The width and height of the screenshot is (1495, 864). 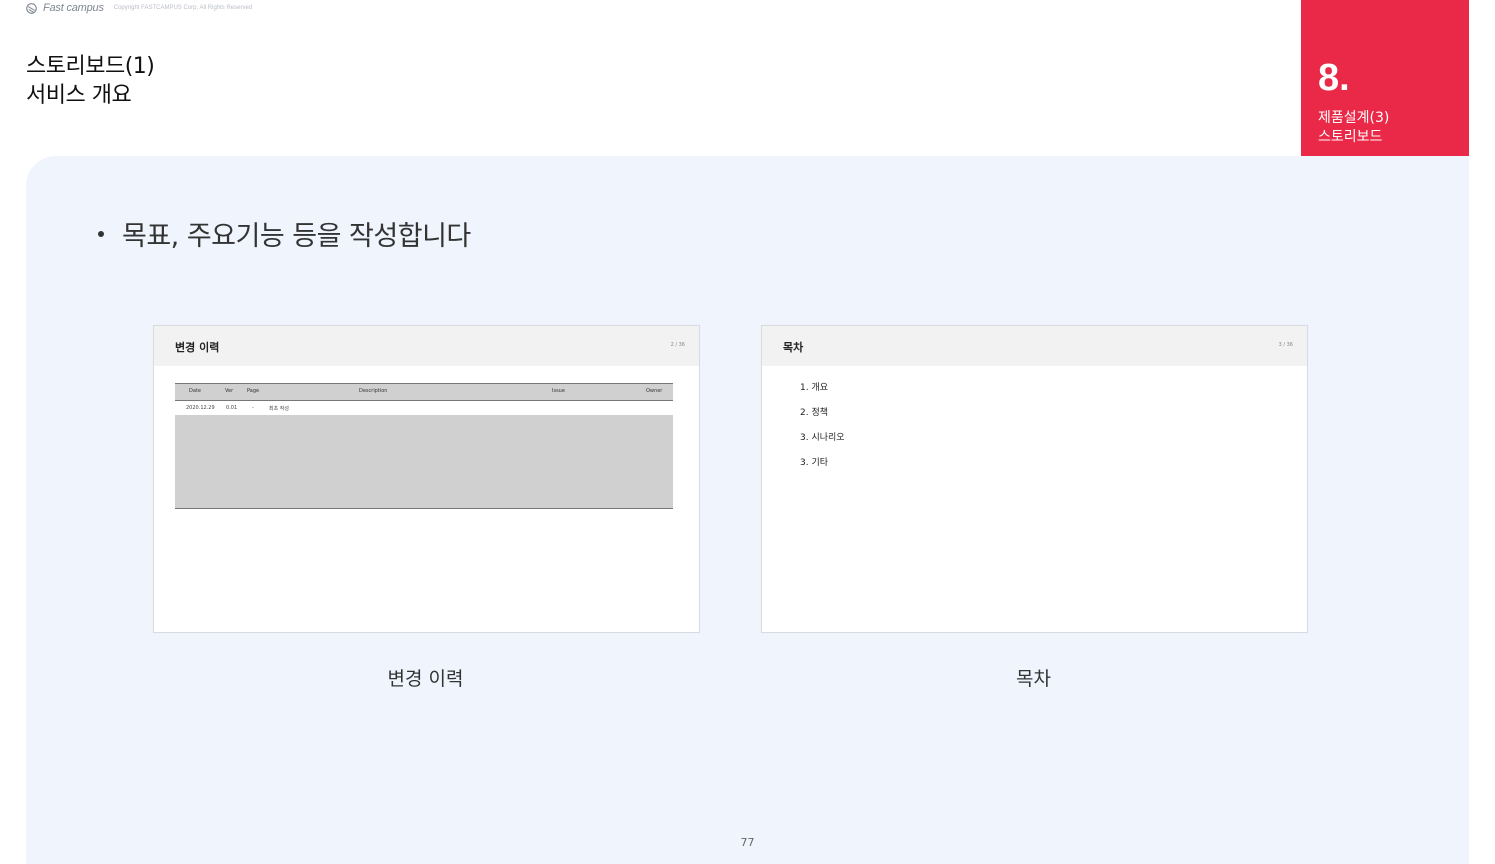 What do you see at coordinates (90, 81) in the screenshot?
I see `page-title: 스토리보드(1) 서비스 개요` at bounding box center [90, 81].